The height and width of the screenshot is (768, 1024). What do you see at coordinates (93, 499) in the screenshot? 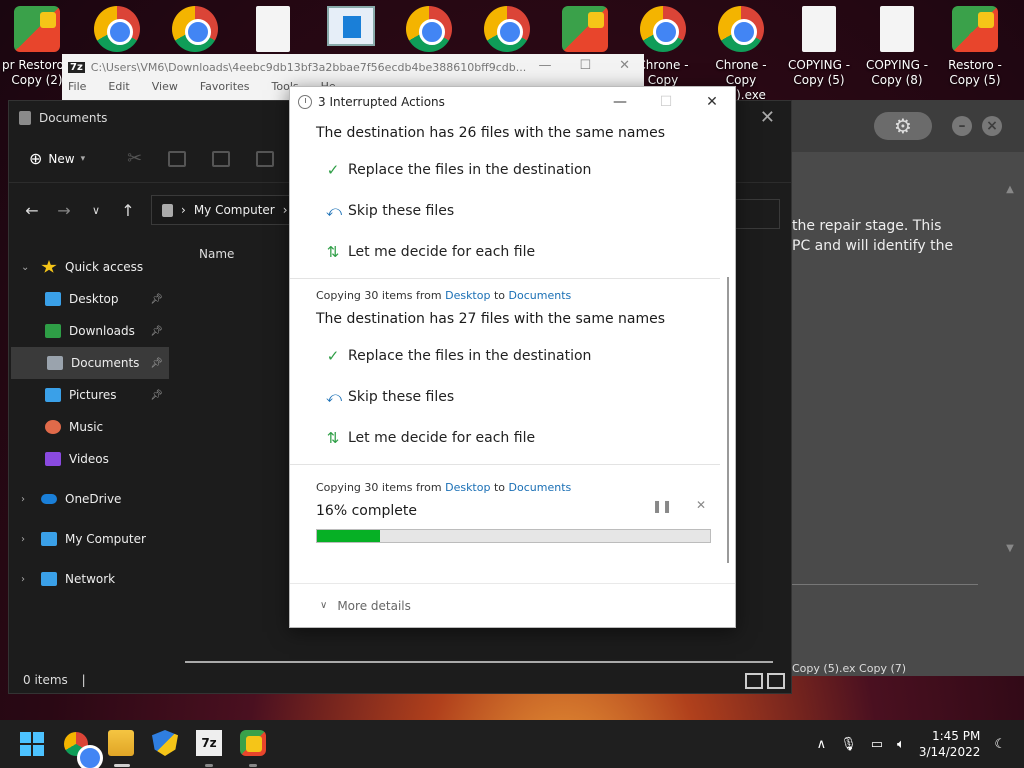
I see `sidebar-item-label: OneDrive` at bounding box center [93, 499].